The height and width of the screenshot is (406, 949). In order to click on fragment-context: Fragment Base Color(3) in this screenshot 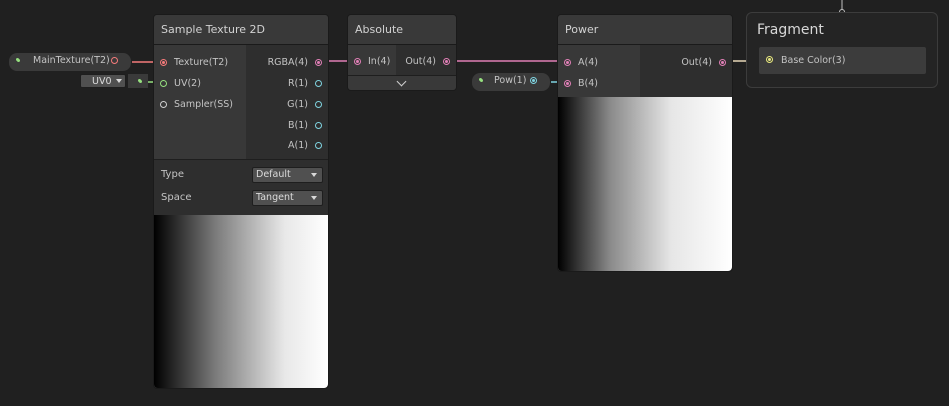, I will do `click(842, 50)`.